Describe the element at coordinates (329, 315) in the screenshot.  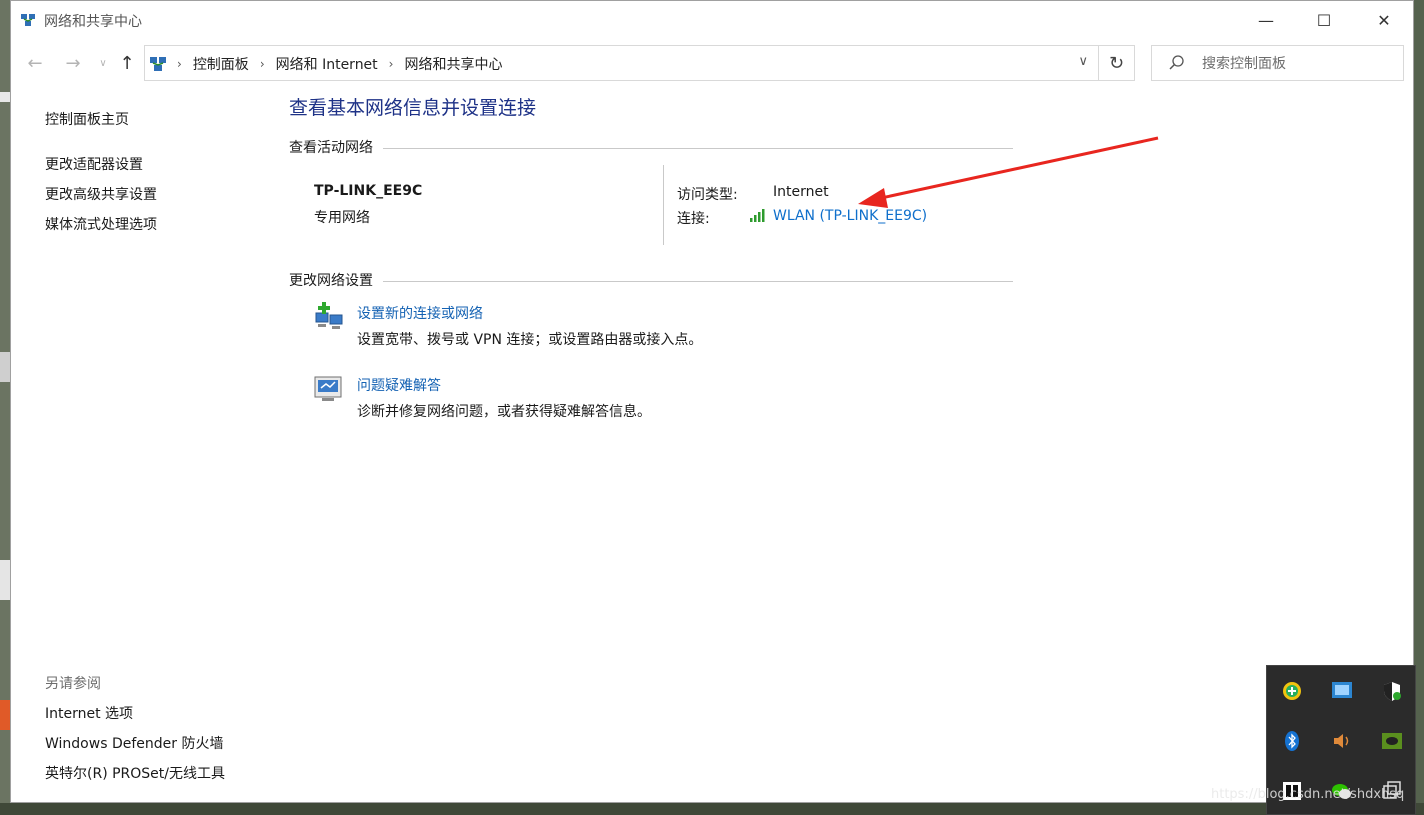
I see `new-connection-icon` at that location.